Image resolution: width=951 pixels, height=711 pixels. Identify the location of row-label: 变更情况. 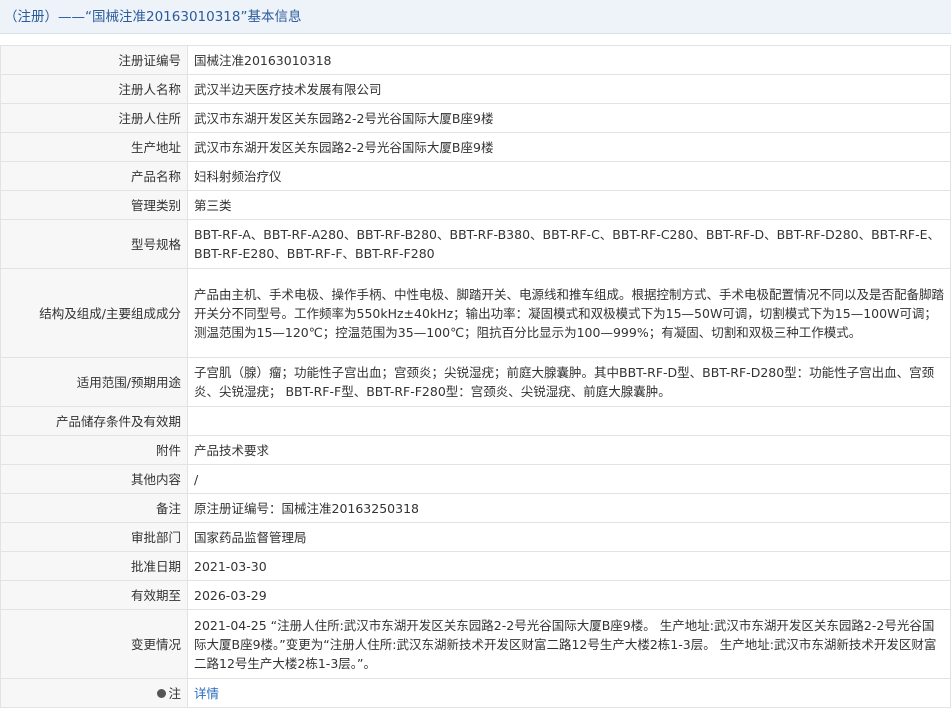
(94, 644).